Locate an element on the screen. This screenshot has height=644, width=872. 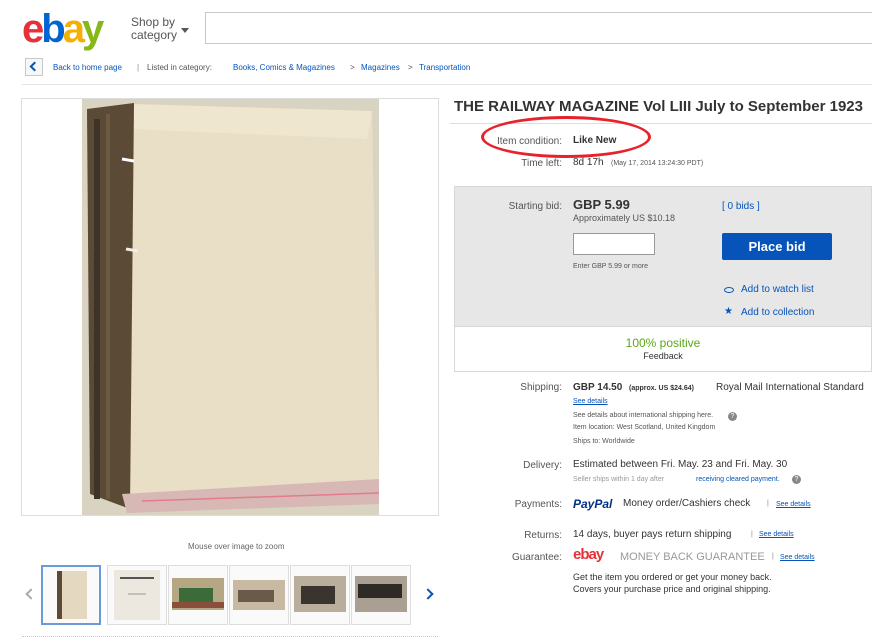
paypal-logo: PayPal is located at coordinates (592, 504).